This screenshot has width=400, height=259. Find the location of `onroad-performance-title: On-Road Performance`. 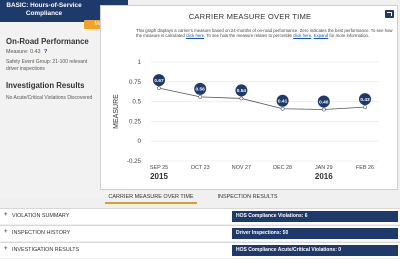

onroad-performance-title: On-Road Performance is located at coordinates (47, 41).